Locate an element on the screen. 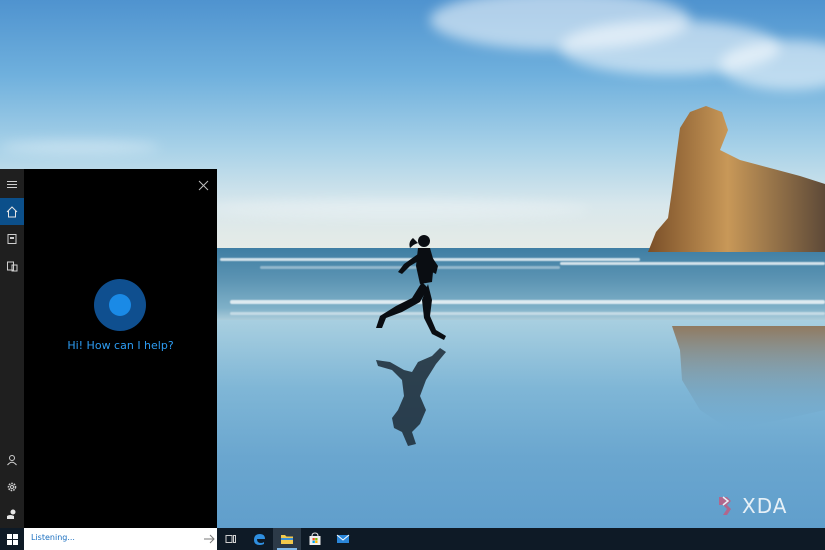  cortana-feedback-button is located at coordinates (12, 513).